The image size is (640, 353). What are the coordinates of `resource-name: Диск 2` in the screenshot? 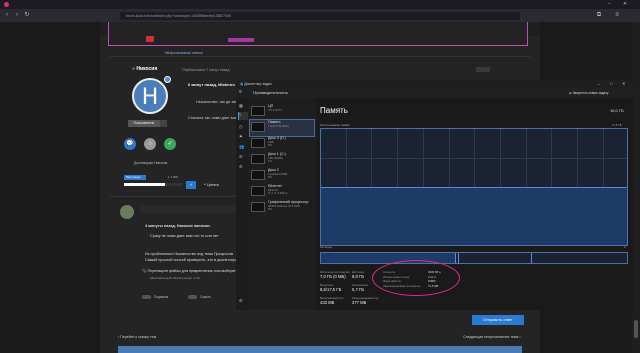 It's located at (273, 170).